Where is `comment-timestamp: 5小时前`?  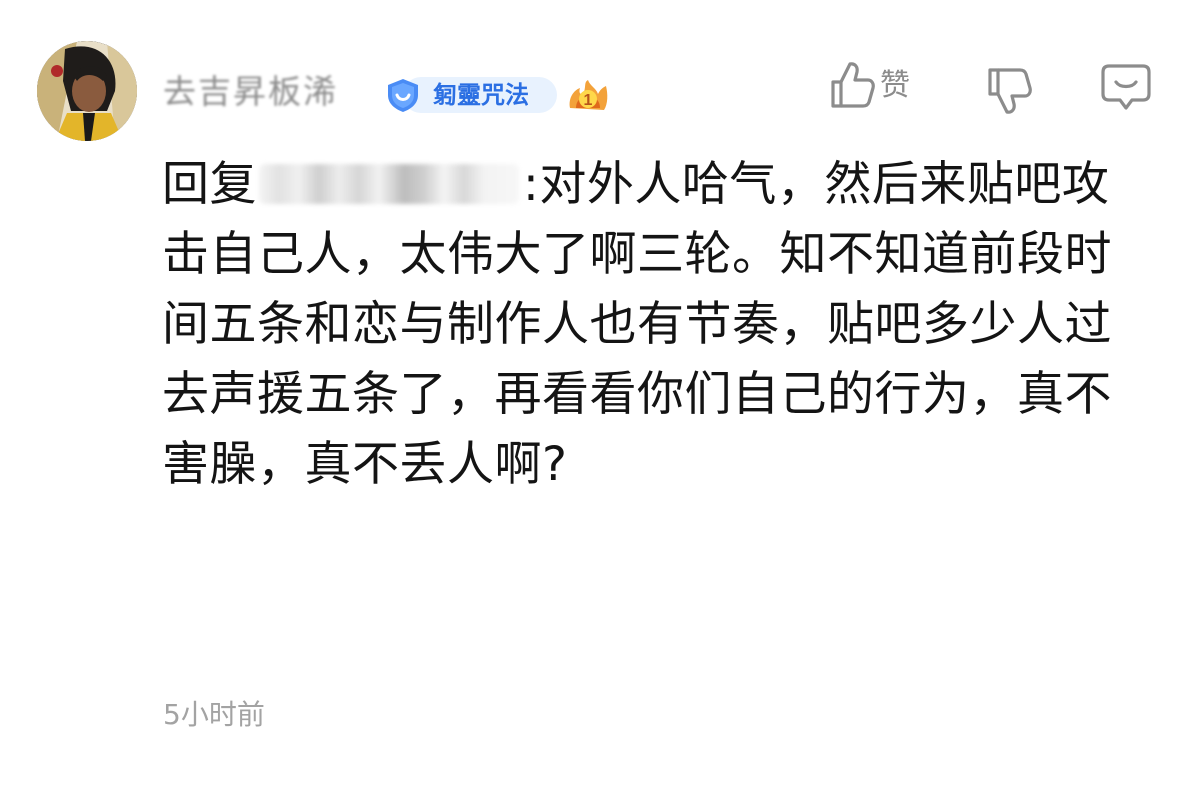
comment-timestamp: 5小时前 is located at coordinates (214, 714).